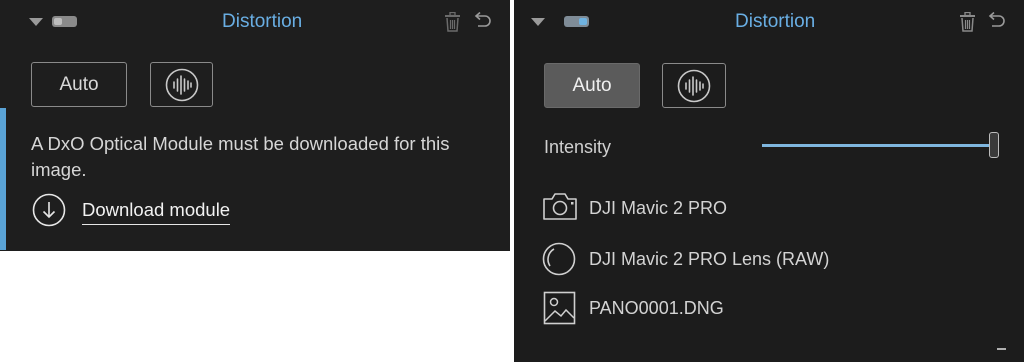  What do you see at coordinates (658, 208) in the screenshot?
I see `camera-name: DJI Mavic 2 PRO` at bounding box center [658, 208].